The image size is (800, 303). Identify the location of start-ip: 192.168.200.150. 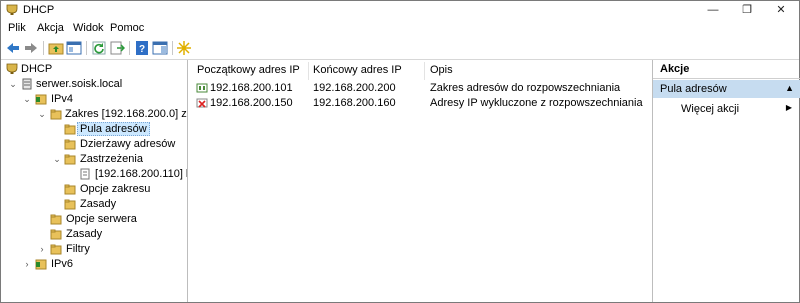
(251, 103).